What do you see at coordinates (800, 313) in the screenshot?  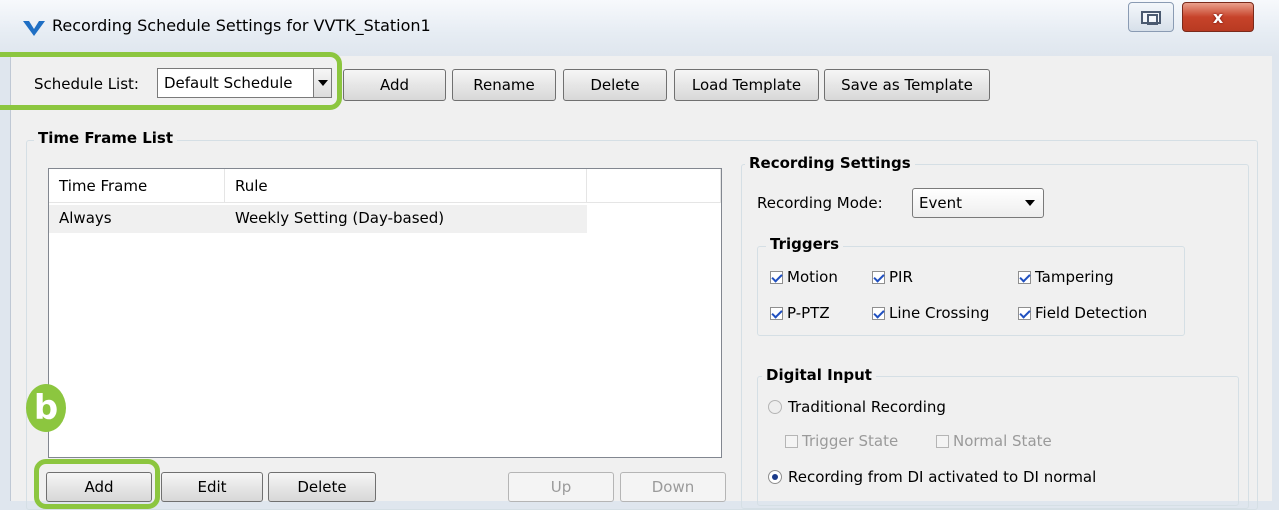 I see `trigger-pptz-checkbox: P-PTZ` at bounding box center [800, 313].